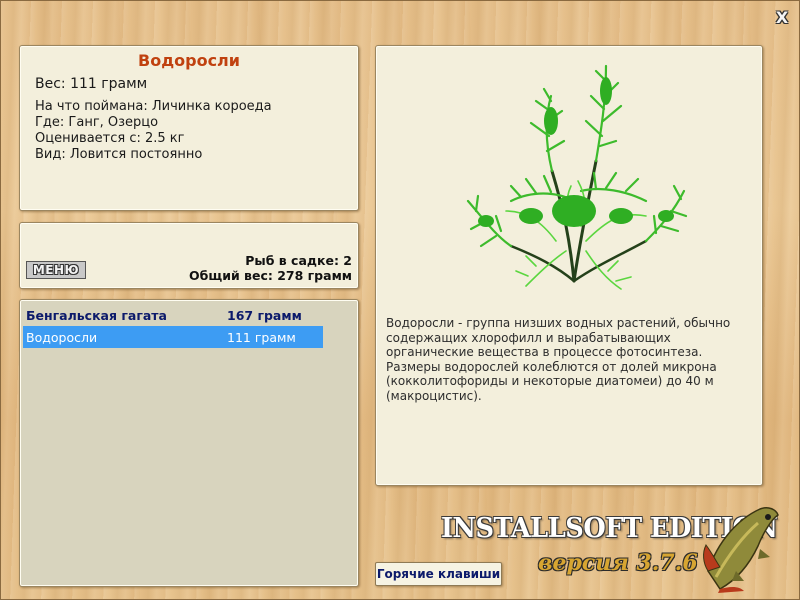 The image size is (800, 600). I want to click on close-icon: X, so click(782, 18).